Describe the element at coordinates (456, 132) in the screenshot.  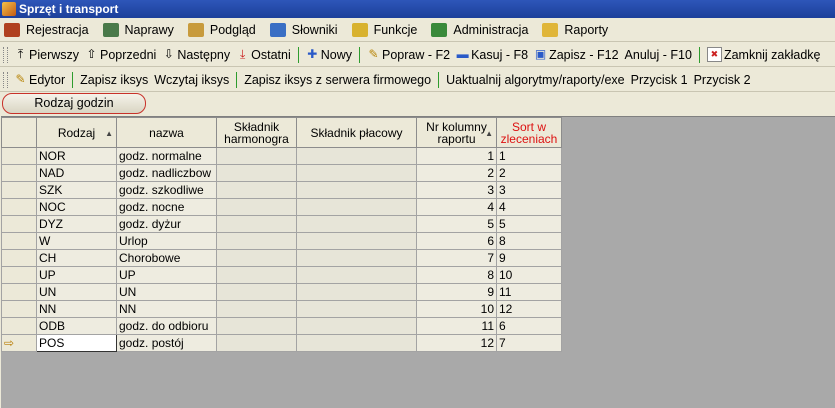
I see `column-header-nr-kolumny: Nr kolumny raportu ▲` at that location.